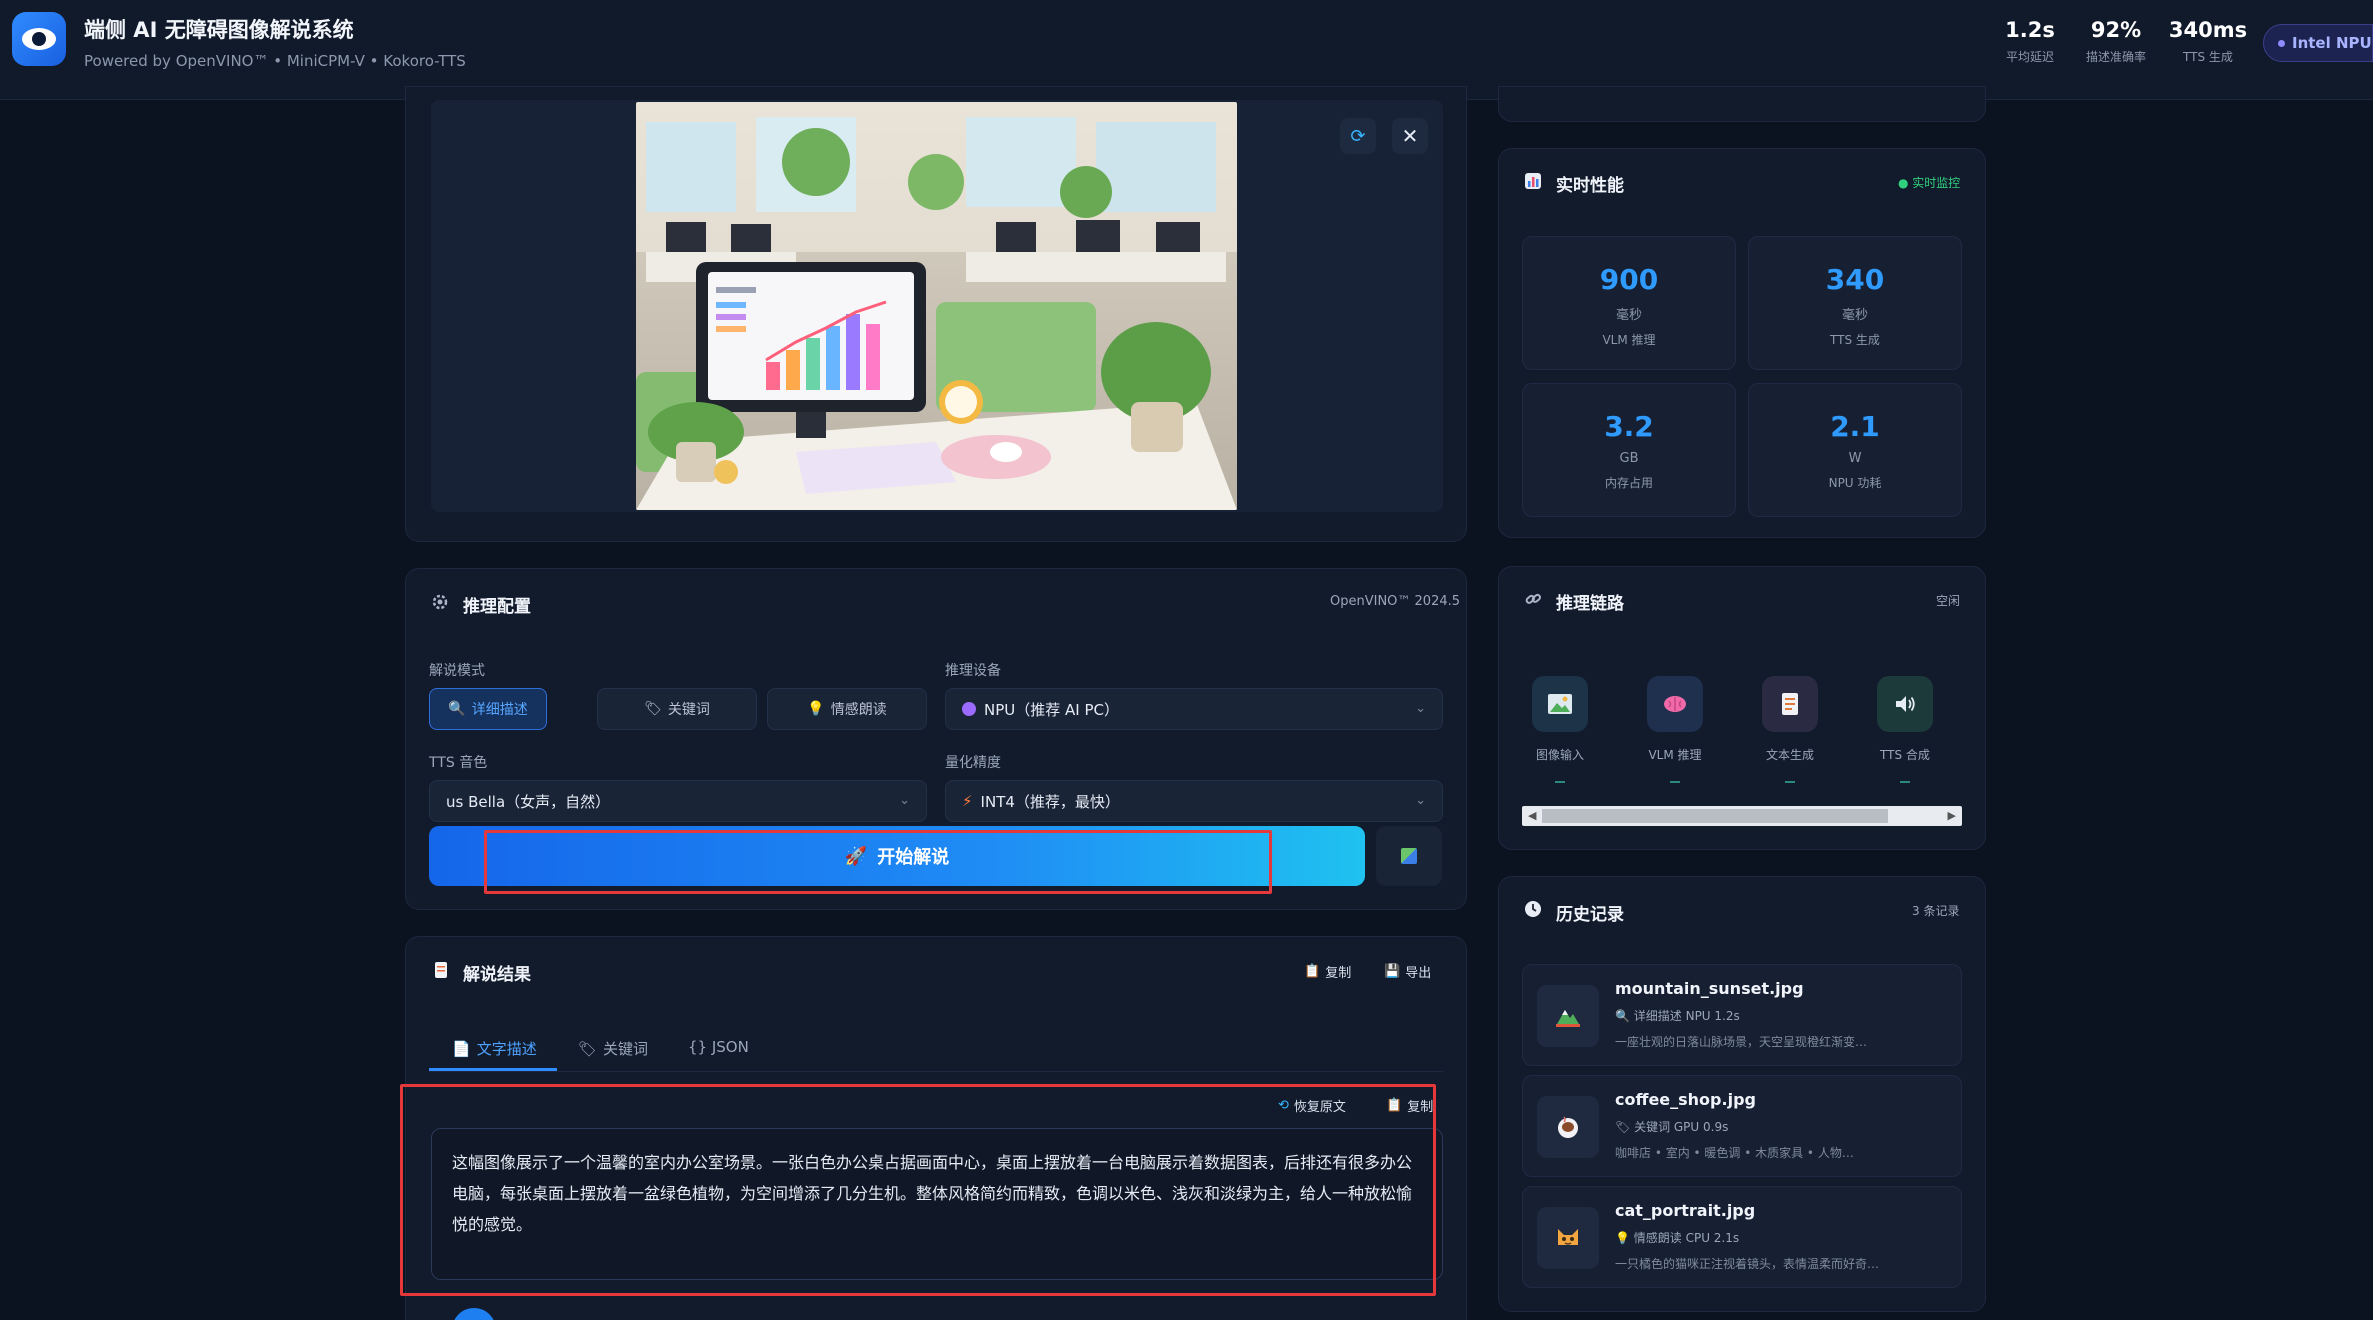 This screenshot has height=1320, width=2373. What do you see at coordinates (1629, 450) in the screenshot?
I see `metric-memory: 3.2 GB 内存占用` at bounding box center [1629, 450].